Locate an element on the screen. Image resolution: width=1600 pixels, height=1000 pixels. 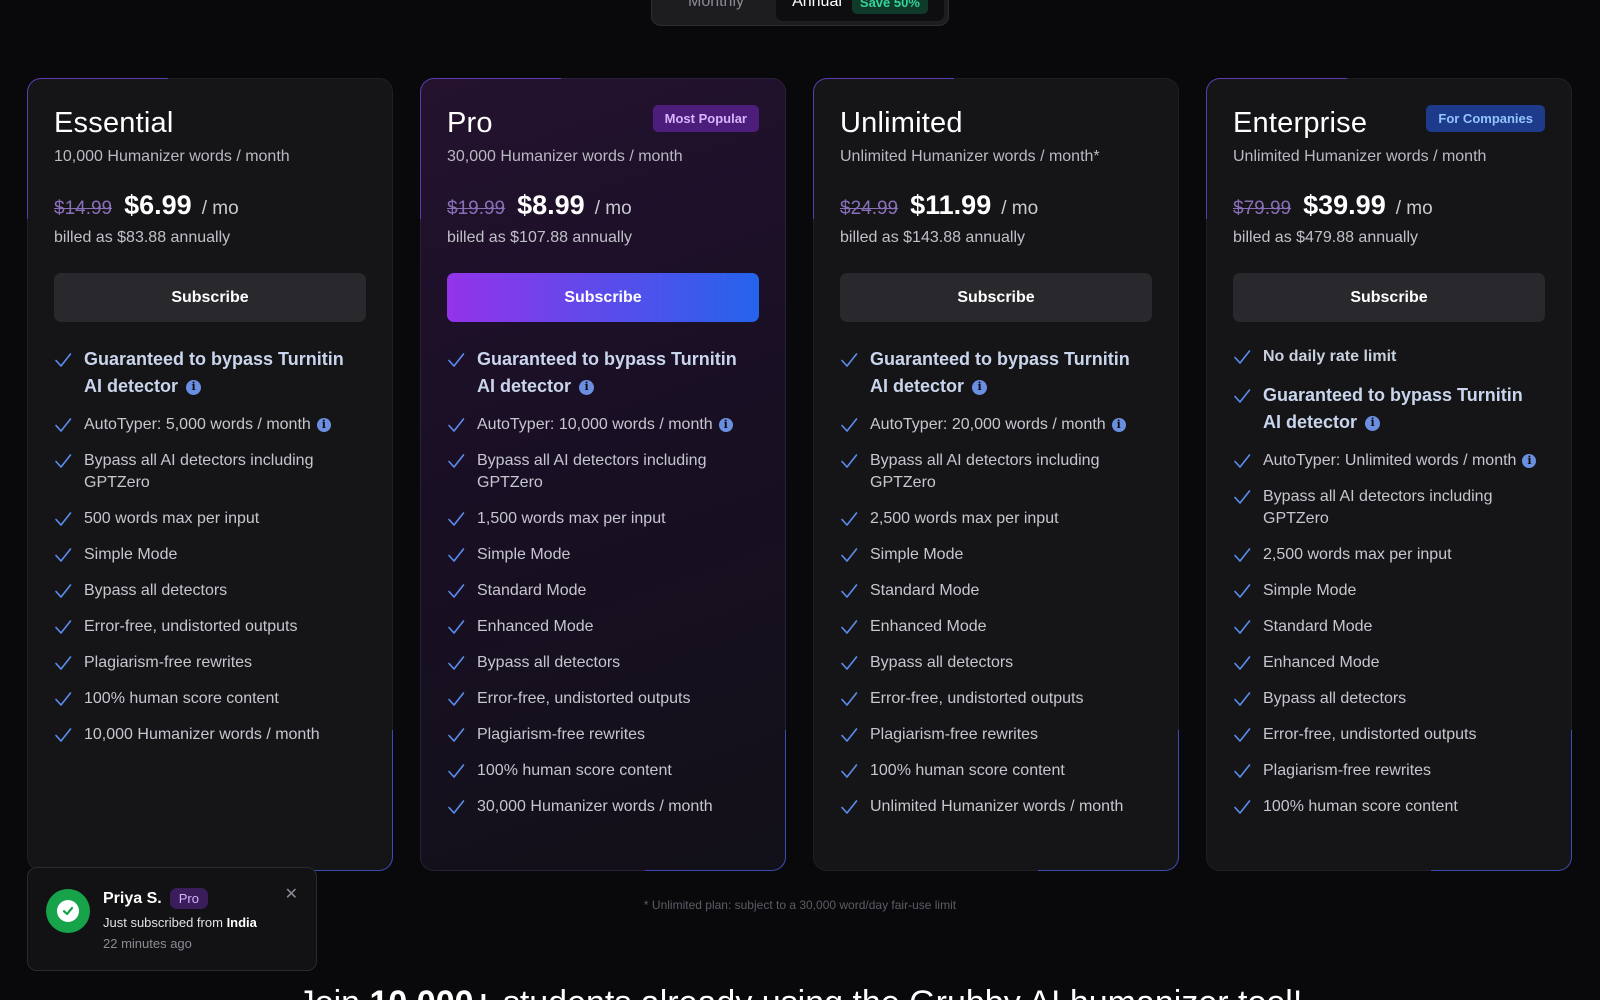
feature-label: 2,500 words max per input is located at coordinates (1357, 554).